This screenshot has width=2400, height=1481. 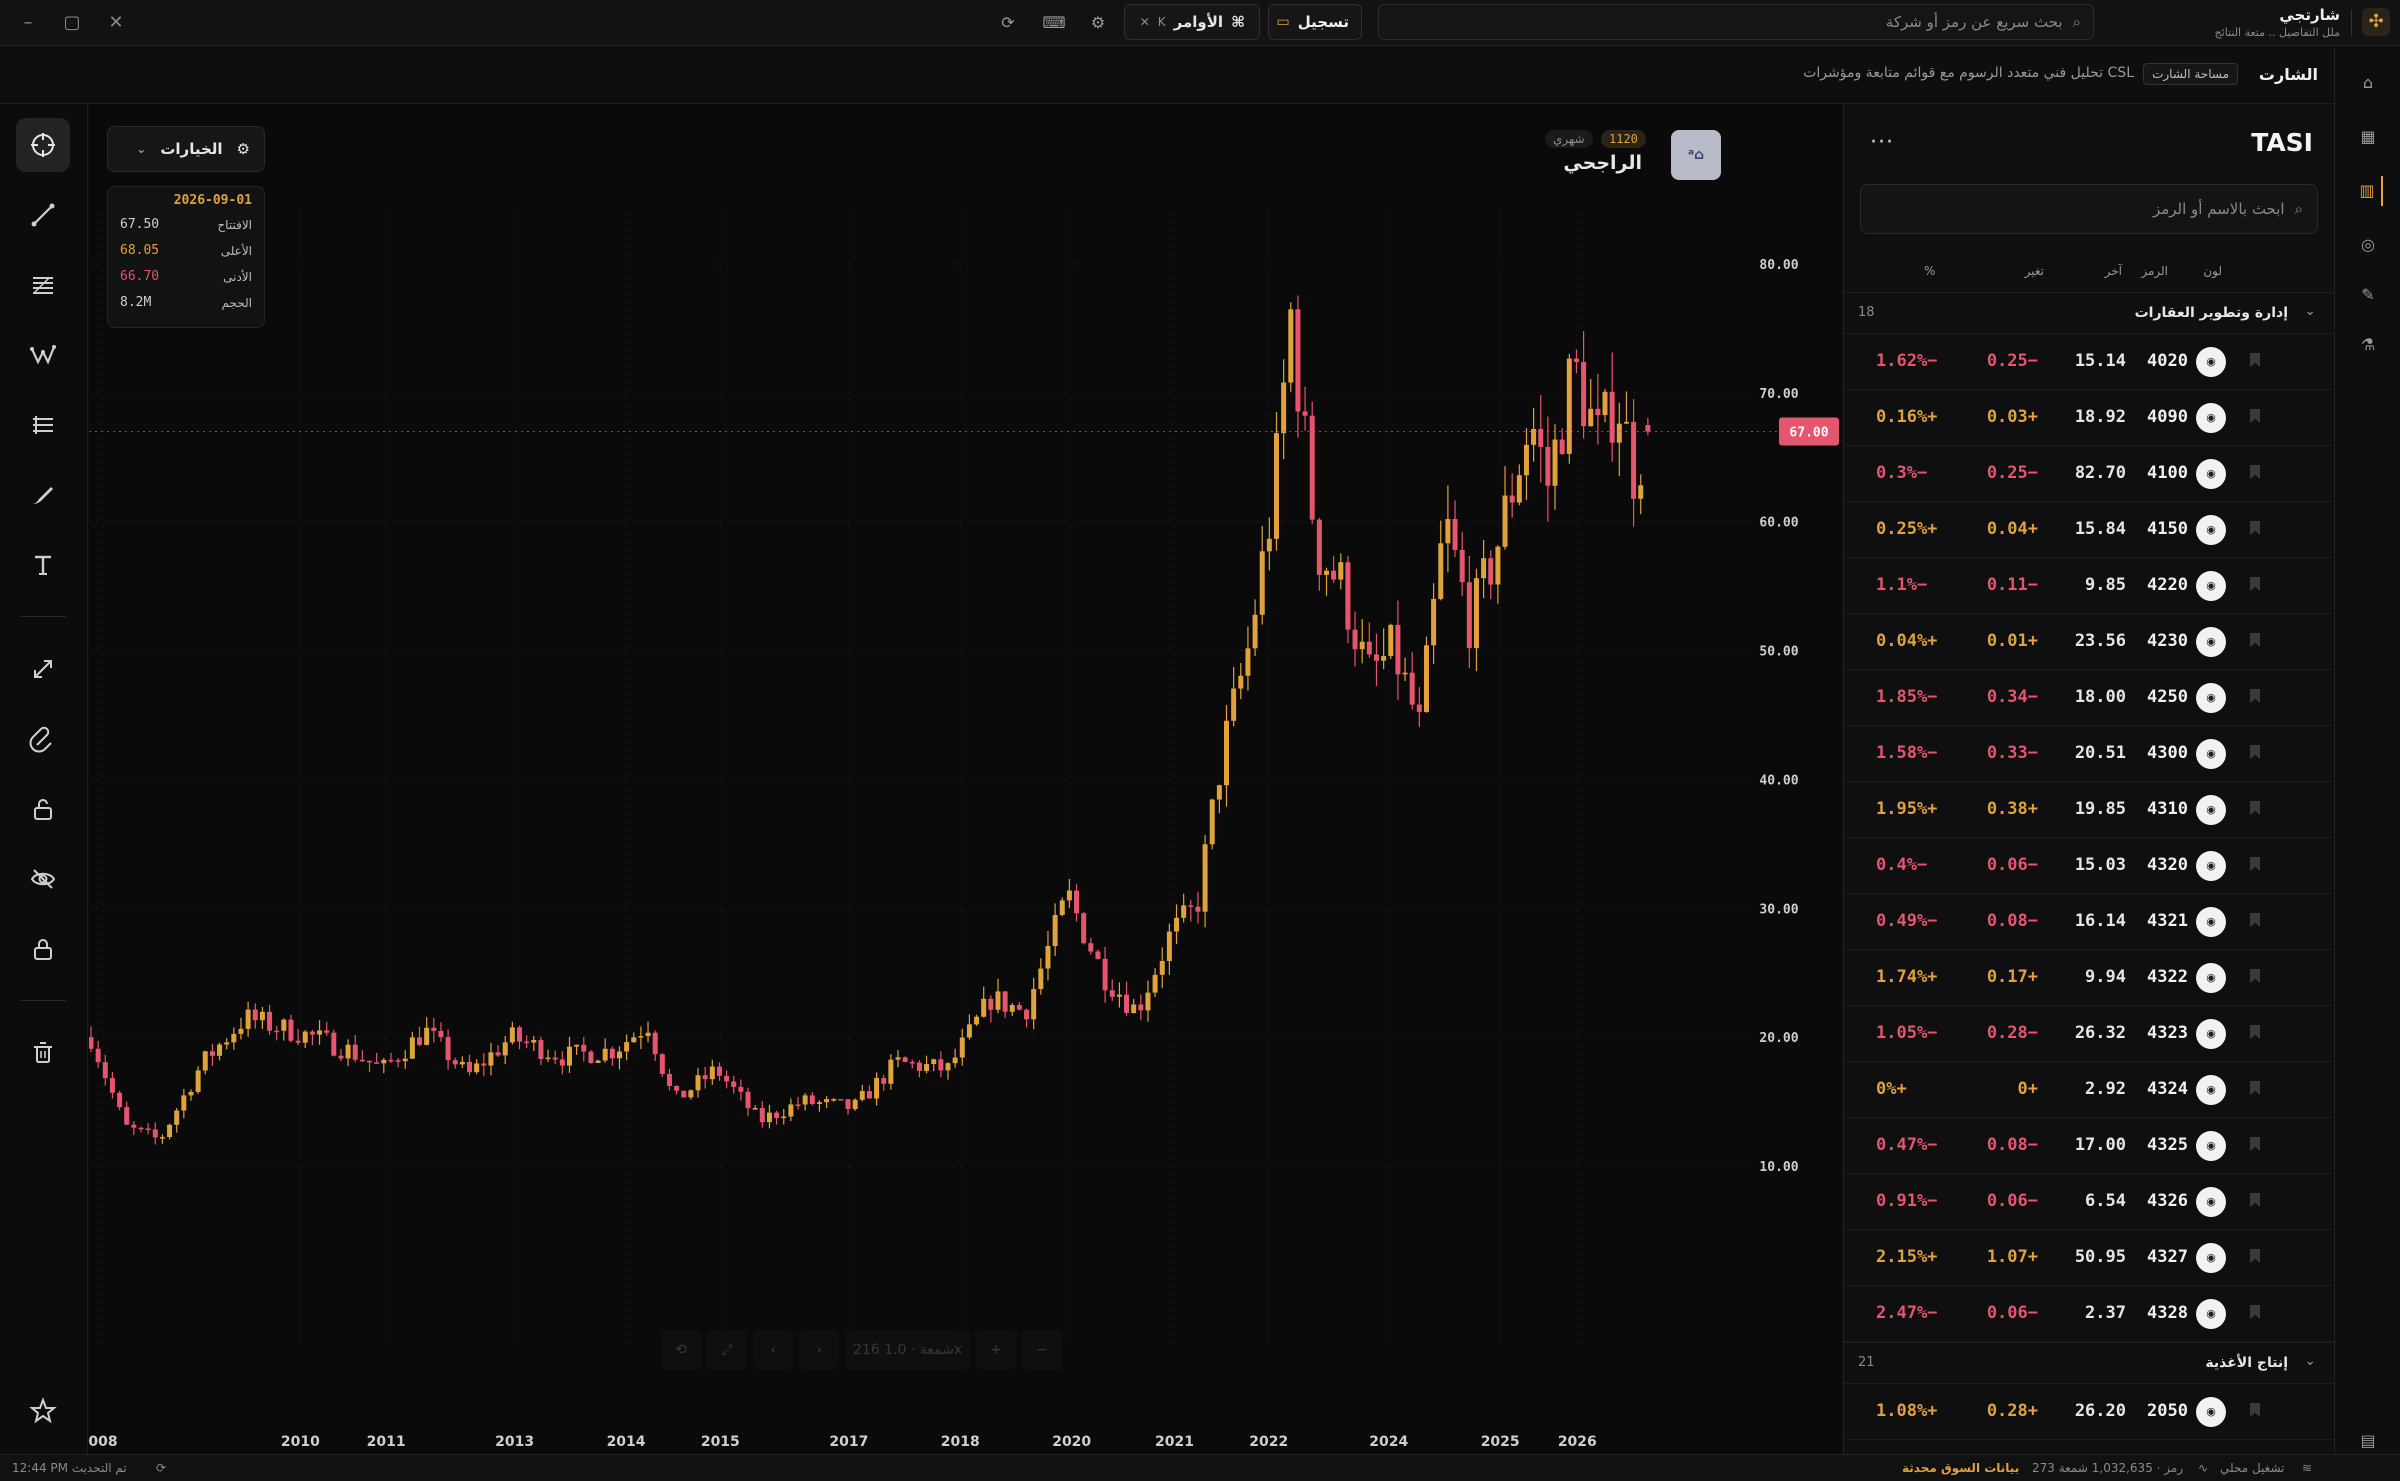 What do you see at coordinates (2089, 474) in the screenshot?
I see `watchlist-row: ◉ 4100 82.70 0.25− 0.3%−` at bounding box center [2089, 474].